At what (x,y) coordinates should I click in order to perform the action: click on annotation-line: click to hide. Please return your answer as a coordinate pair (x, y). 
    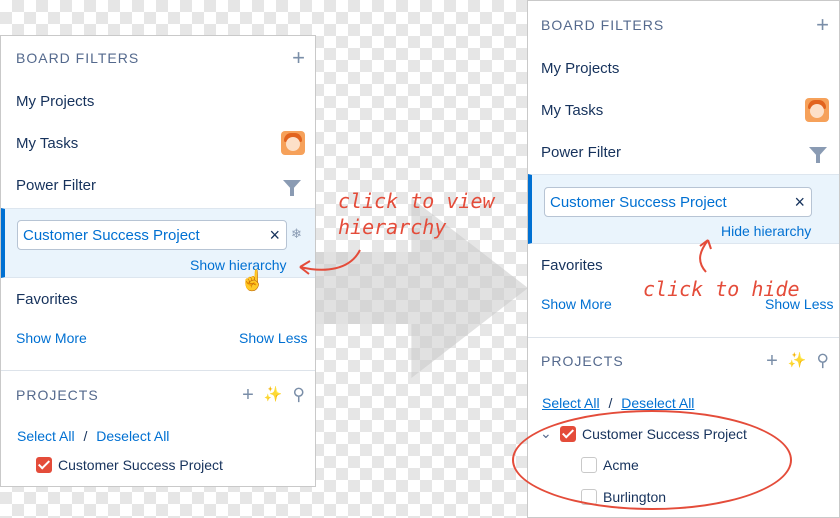
    Looking at the image, I should click on (721, 289).